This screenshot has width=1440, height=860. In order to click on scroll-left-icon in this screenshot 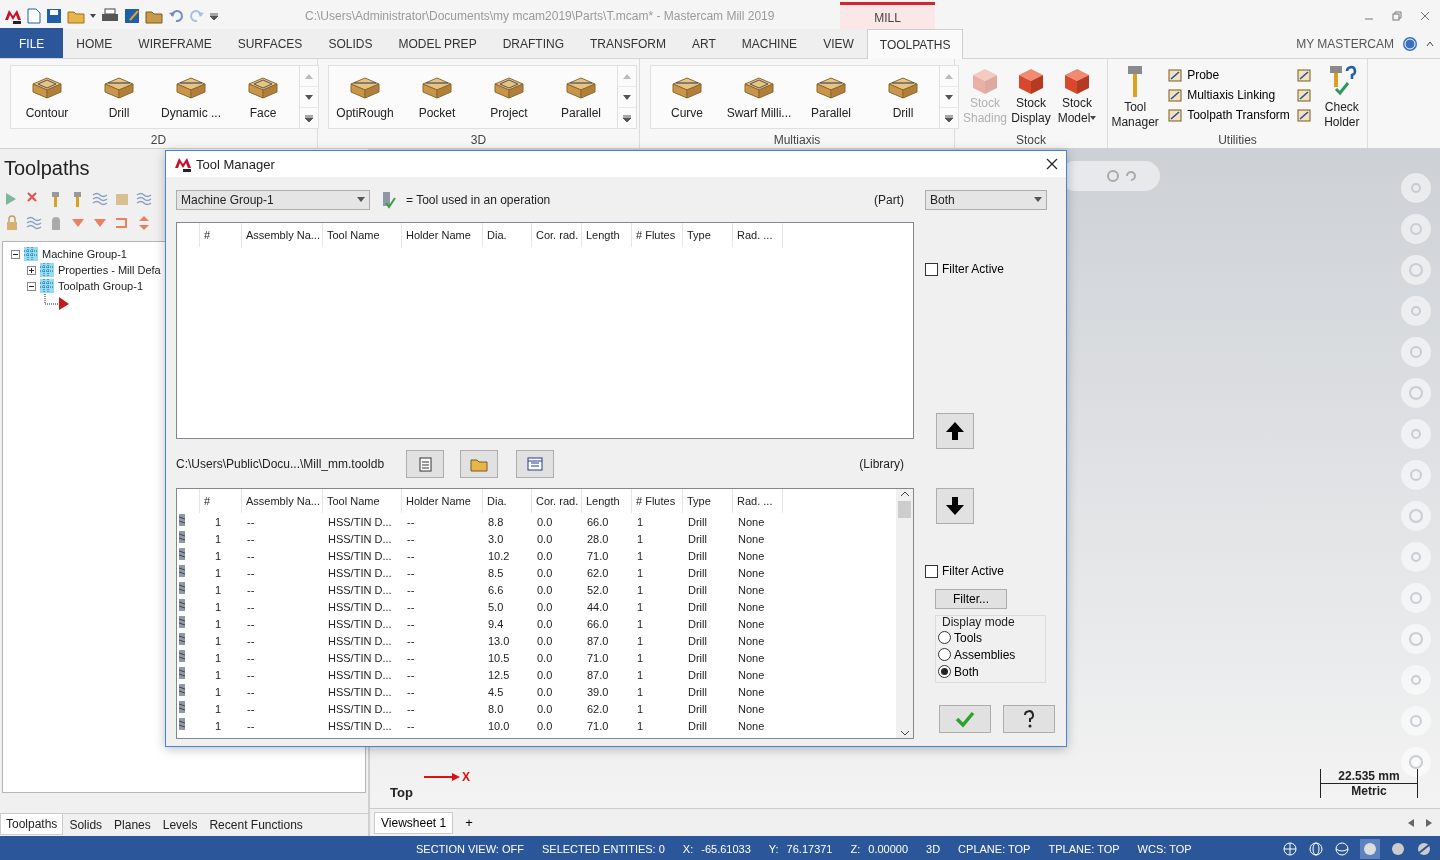, I will do `click(1411, 822)`.